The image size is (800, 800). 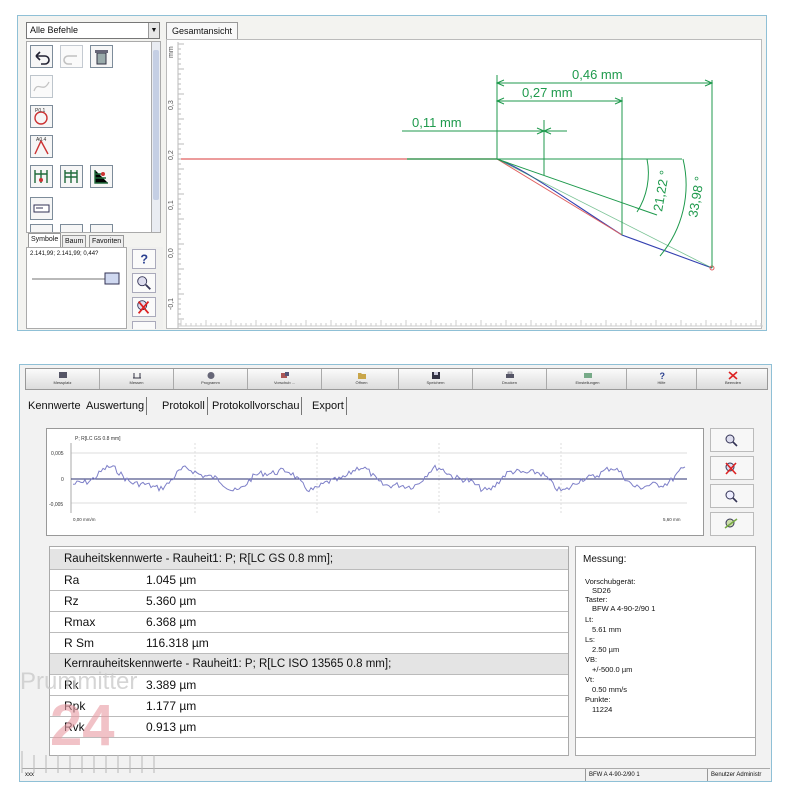 I want to click on panel-tabs: Symbole Baum Favoriten, so click(x=93, y=240).